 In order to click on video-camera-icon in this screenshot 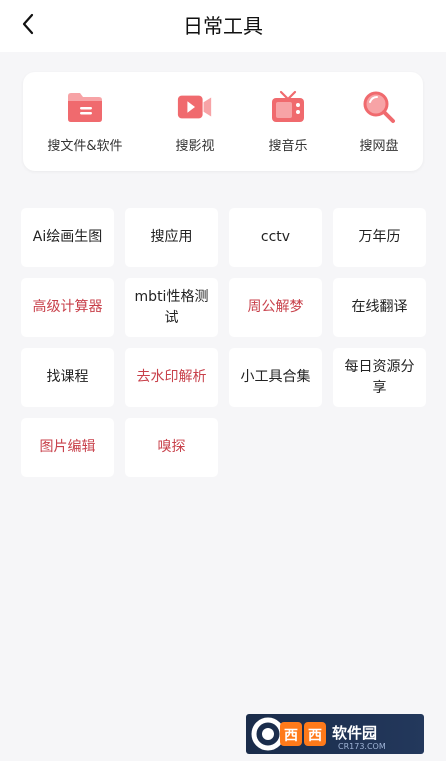, I will do `click(195, 107)`.